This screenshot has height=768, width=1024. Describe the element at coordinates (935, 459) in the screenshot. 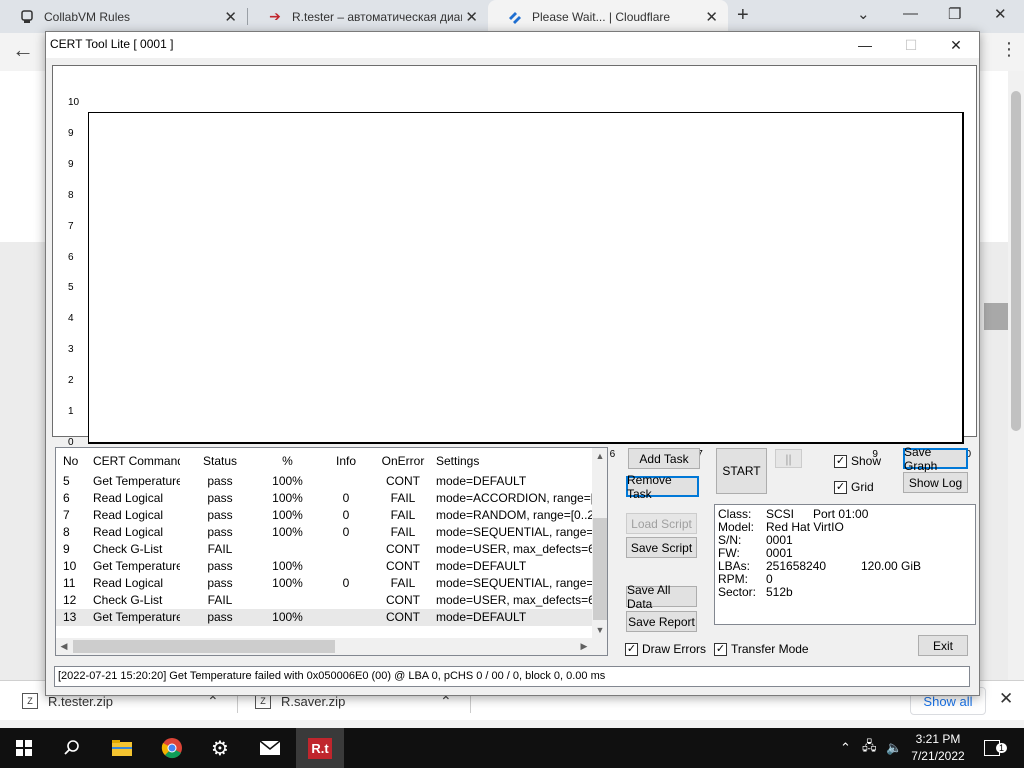

I see `save-graph-button: Save Graph` at that location.